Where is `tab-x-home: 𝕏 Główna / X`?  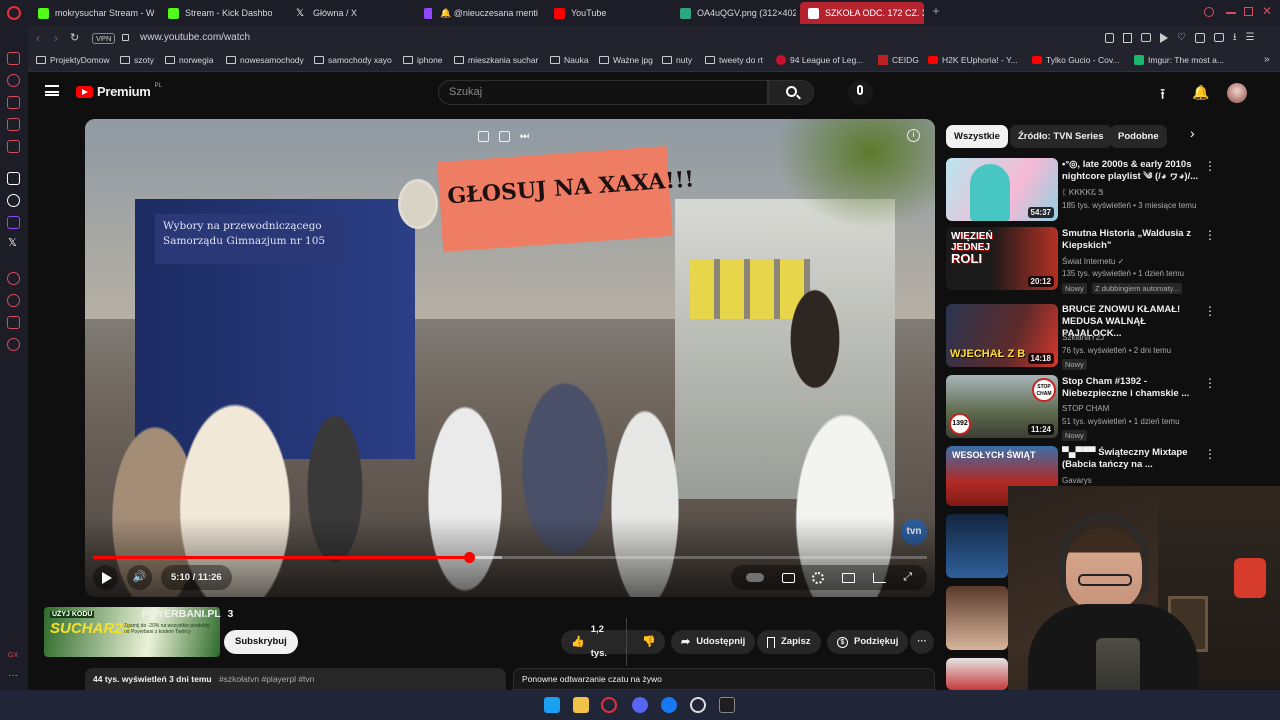 tab-x-home: 𝕏 Główna / X is located at coordinates (350, 13).